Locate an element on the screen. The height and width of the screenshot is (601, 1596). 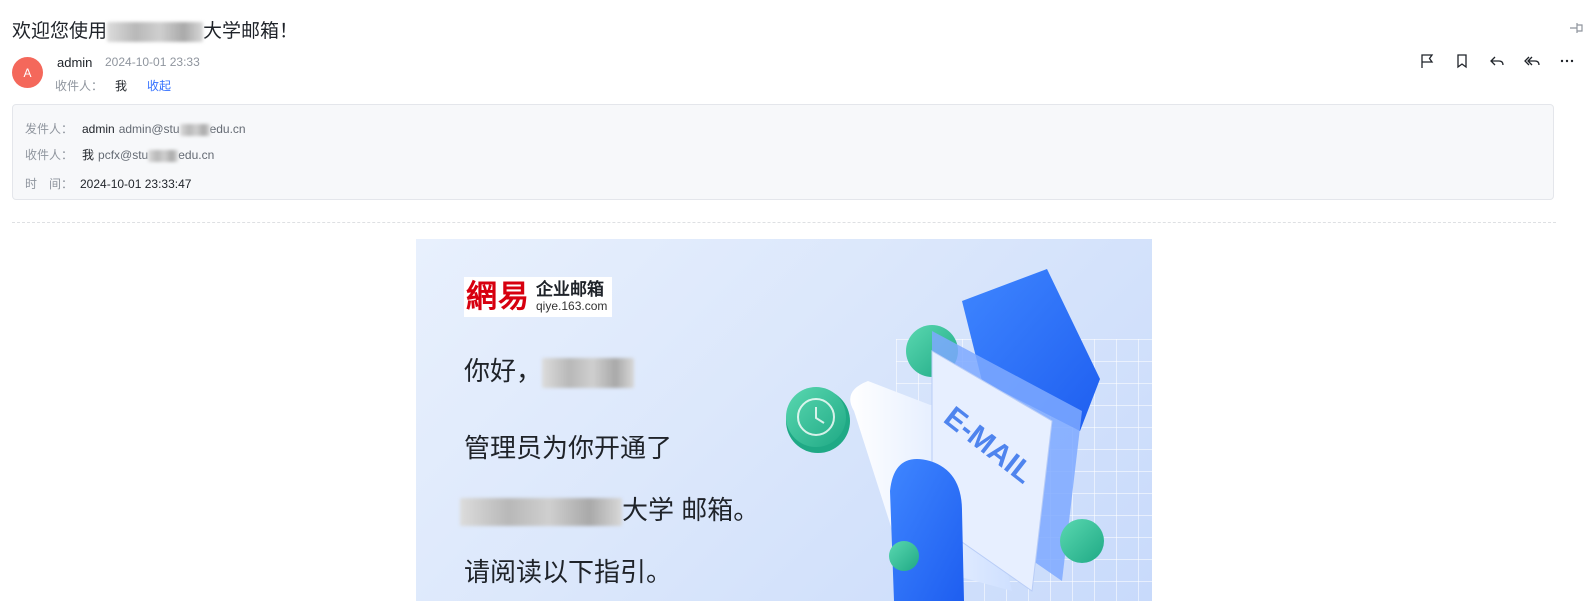
to-name: 我 is located at coordinates (88, 155).